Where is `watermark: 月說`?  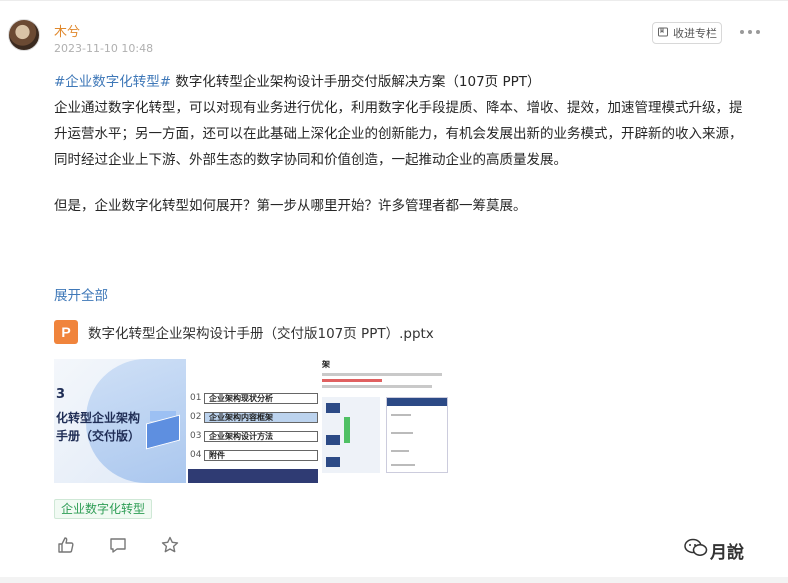 watermark: 月說 is located at coordinates (714, 550).